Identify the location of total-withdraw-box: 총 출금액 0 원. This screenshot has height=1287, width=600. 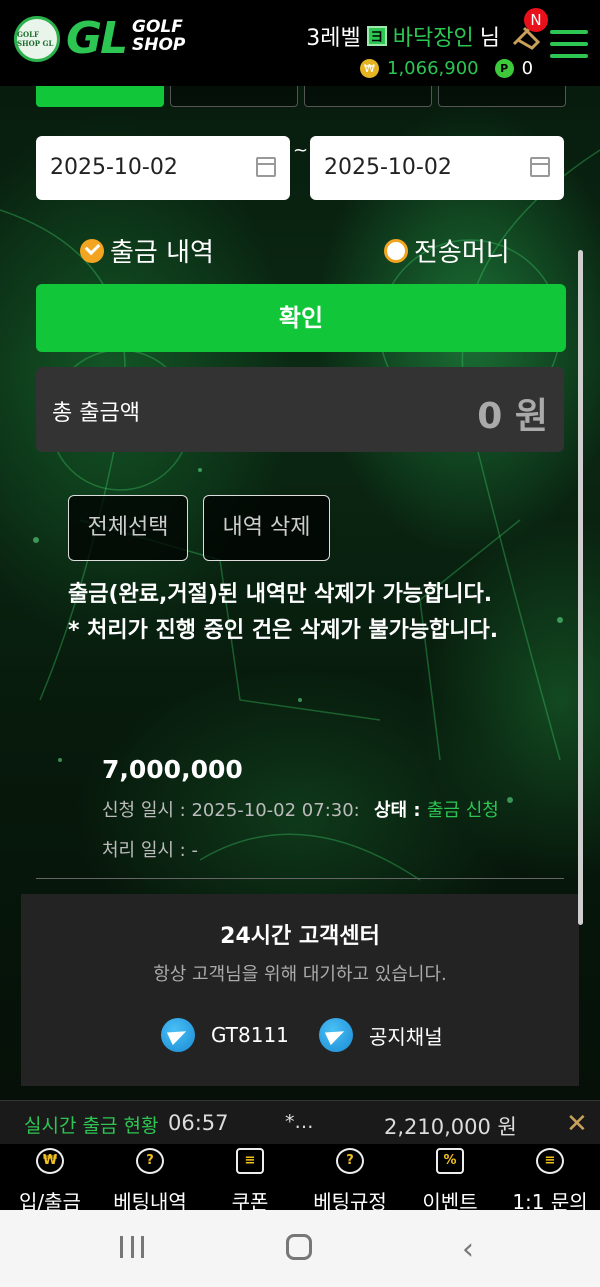
(300, 409).